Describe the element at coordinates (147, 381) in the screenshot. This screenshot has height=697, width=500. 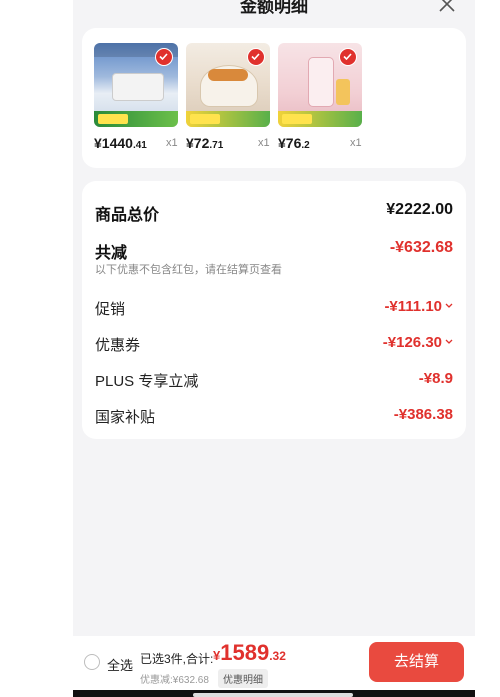
I see `plus-discount-label: PLUS 专享立减` at that location.